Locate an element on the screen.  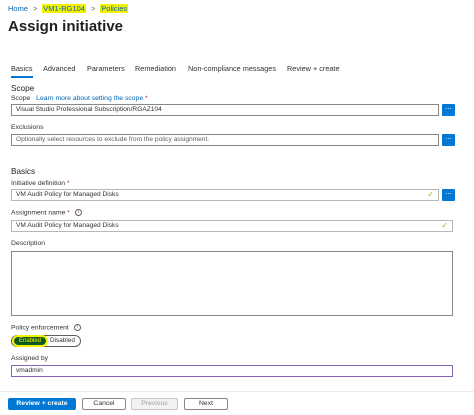
page-title: Assign initiative is located at coordinates (66, 26).